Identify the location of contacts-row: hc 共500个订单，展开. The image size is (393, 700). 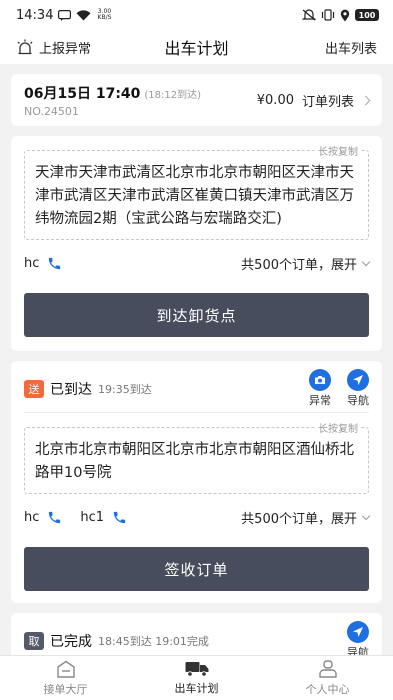
(197, 263).